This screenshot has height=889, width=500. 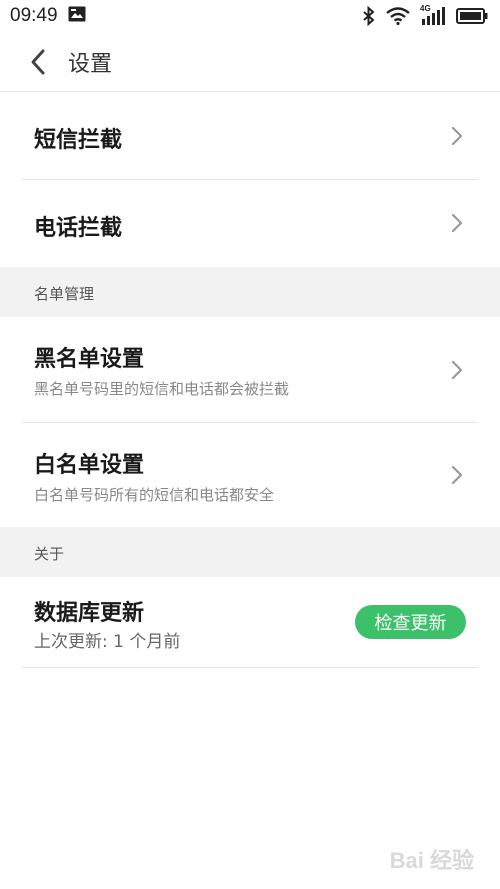 I want to click on status-bar: 09:49 4G, so click(x=250, y=16).